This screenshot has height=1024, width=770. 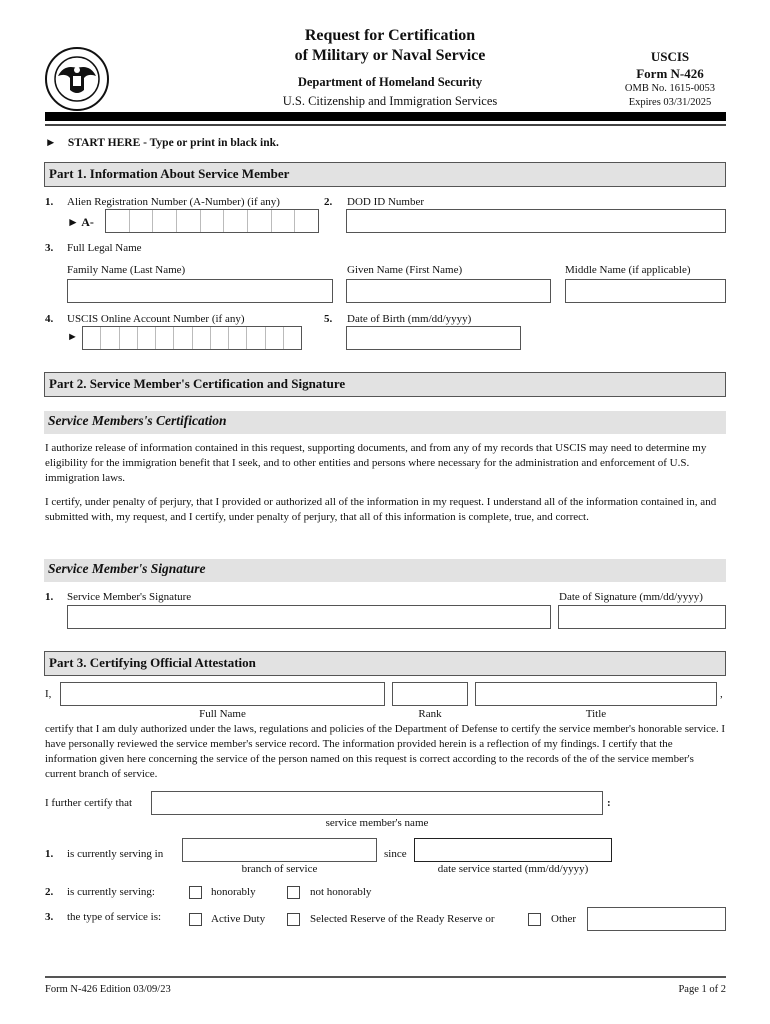 What do you see at coordinates (80, 222) in the screenshot?
I see `a-number-prefix: ► A-` at bounding box center [80, 222].